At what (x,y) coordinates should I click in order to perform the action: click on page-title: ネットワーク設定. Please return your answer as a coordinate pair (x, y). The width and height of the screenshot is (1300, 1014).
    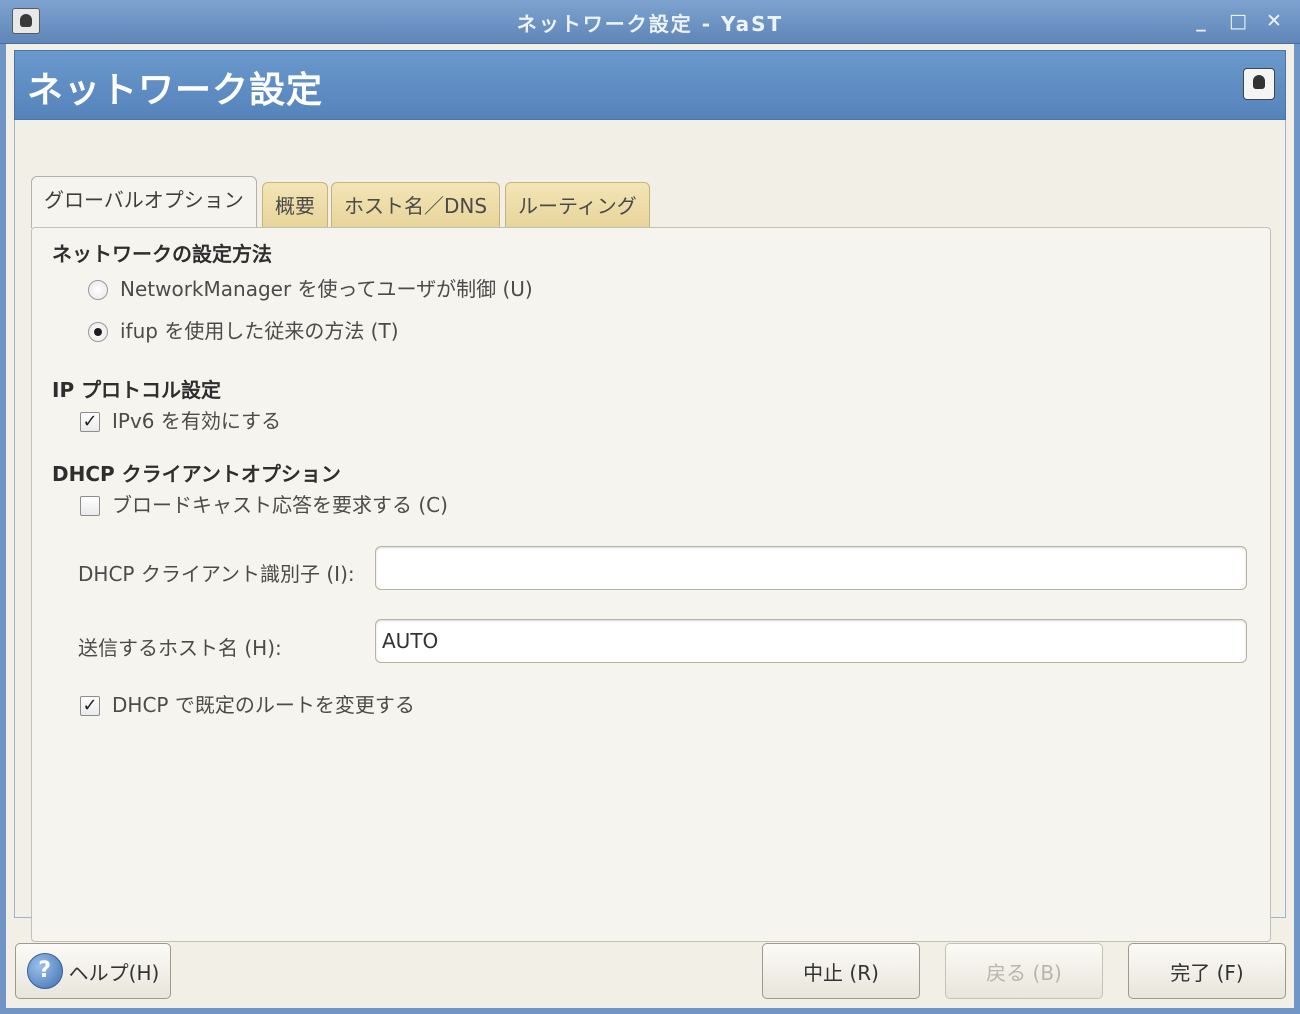
    Looking at the image, I should click on (175, 90).